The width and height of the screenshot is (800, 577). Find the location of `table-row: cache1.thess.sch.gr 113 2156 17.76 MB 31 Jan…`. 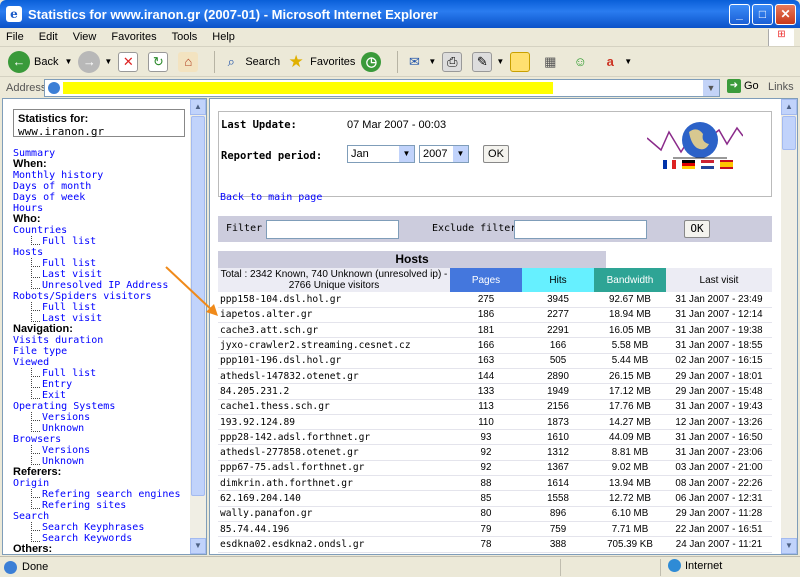

table-row: cache1.thess.sch.gr 113 2156 17.76 MB 31 Jan… is located at coordinates (495, 407).